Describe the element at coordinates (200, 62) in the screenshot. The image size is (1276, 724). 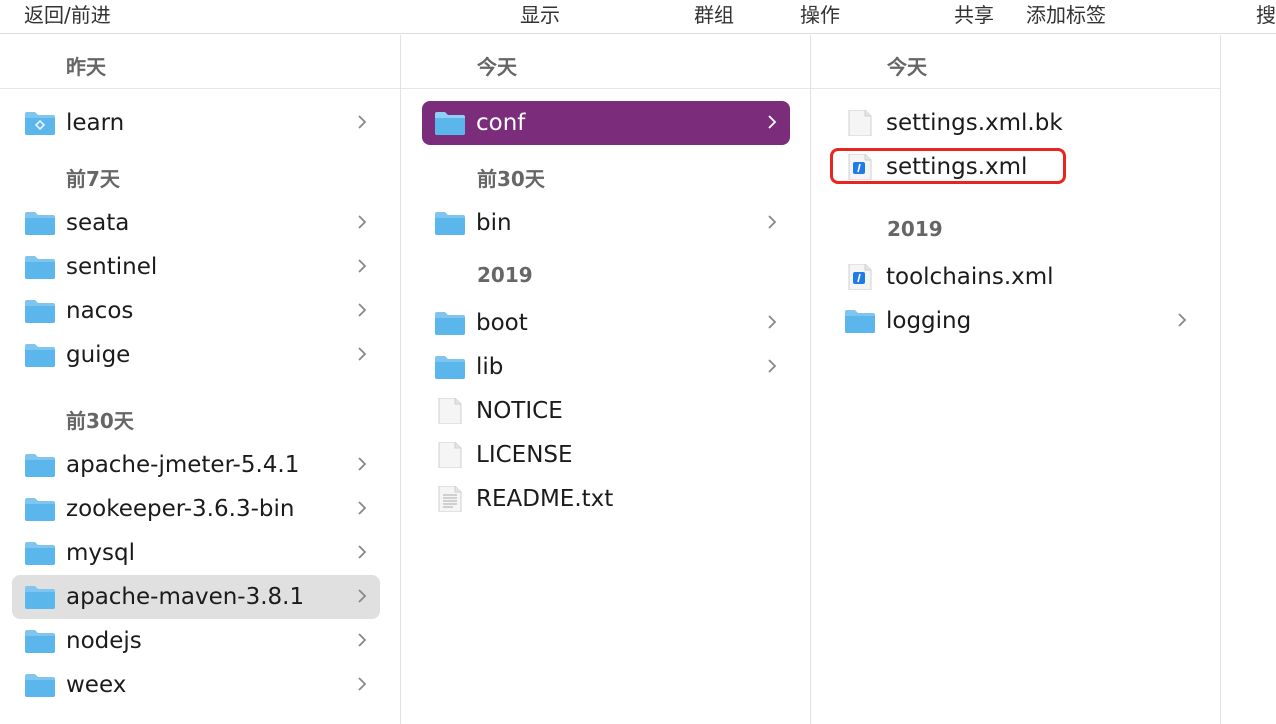
I see `column-header: 昨天` at that location.